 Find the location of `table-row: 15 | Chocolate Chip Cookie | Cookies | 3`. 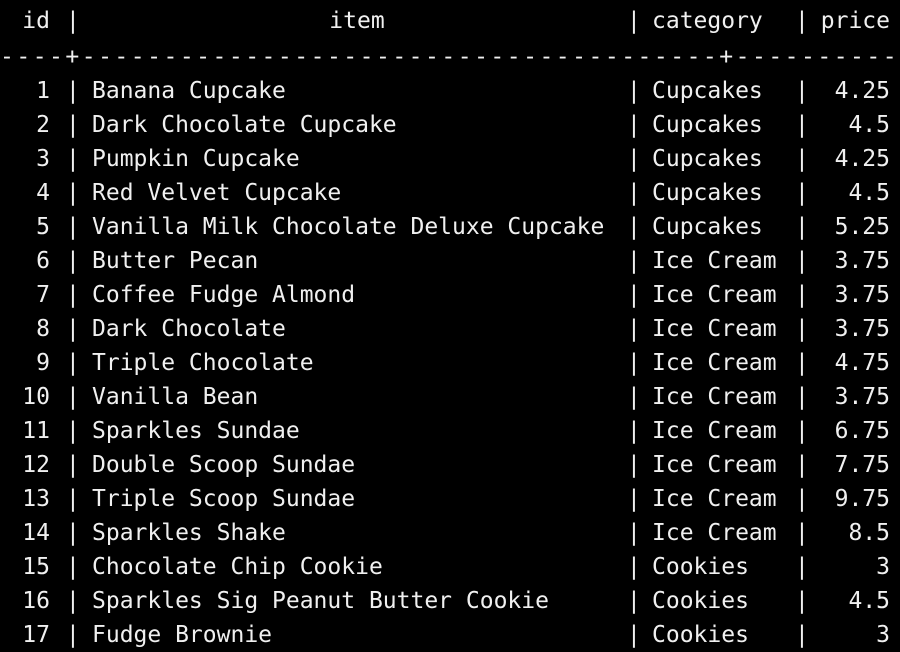

table-row: 15 | Chocolate Chip Cookie | Cookies | 3 is located at coordinates (450, 567).